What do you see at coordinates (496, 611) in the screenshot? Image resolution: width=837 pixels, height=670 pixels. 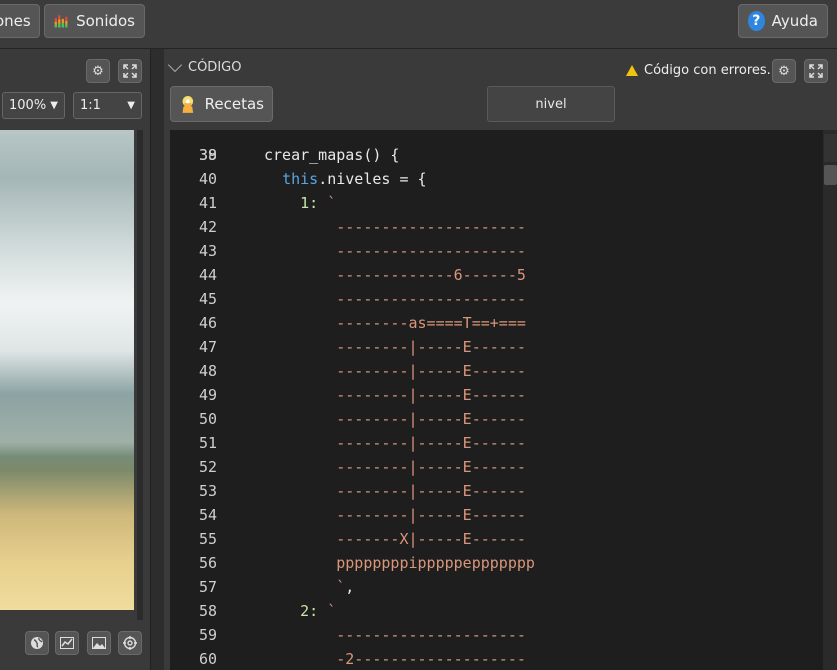 I see `code-line: 58 2: `` at bounding box center [496, 611].